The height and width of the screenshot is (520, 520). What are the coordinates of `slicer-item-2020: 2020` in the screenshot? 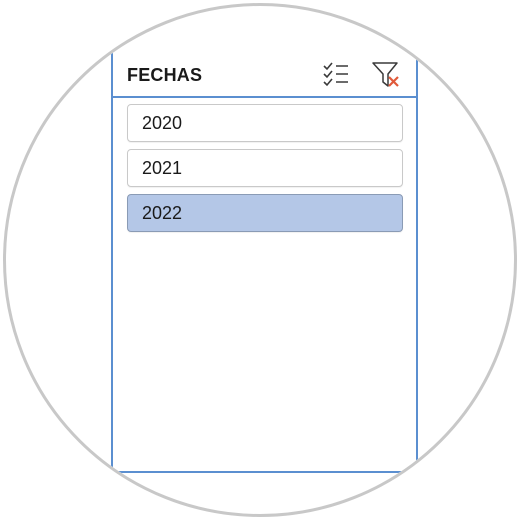 It's located at (265, 123).